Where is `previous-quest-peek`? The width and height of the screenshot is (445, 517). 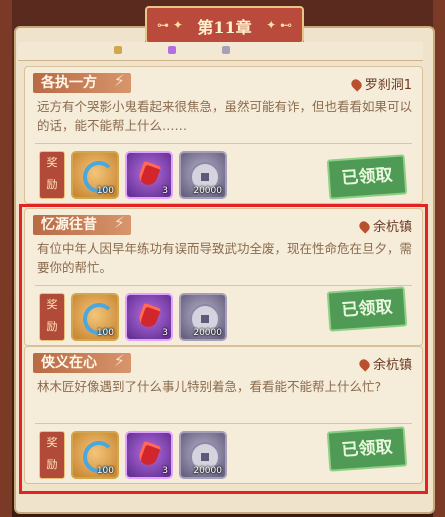
previous-quest-peek is located at coordinates (220, 51).